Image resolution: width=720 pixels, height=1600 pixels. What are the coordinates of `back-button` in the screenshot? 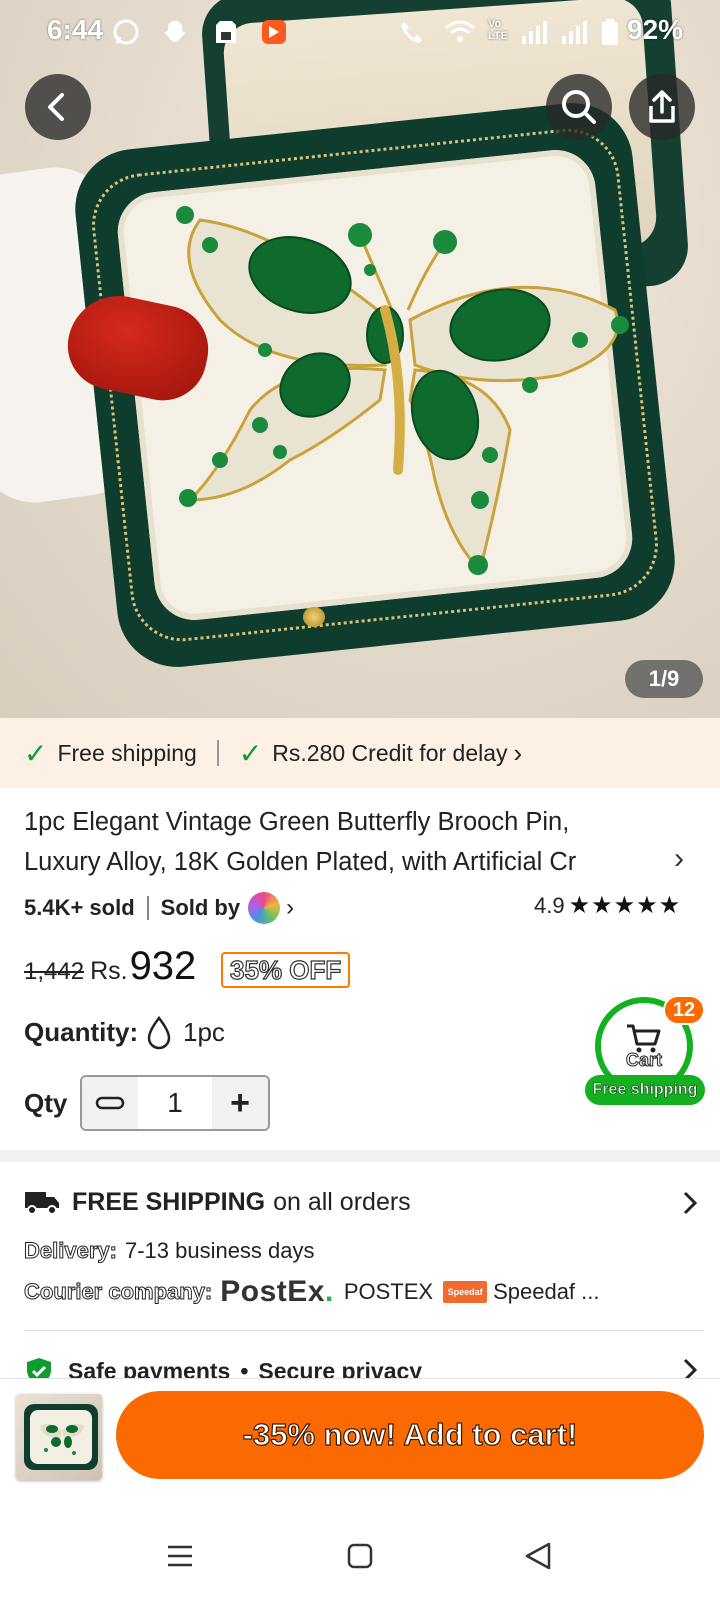 It's located at (58, 107).